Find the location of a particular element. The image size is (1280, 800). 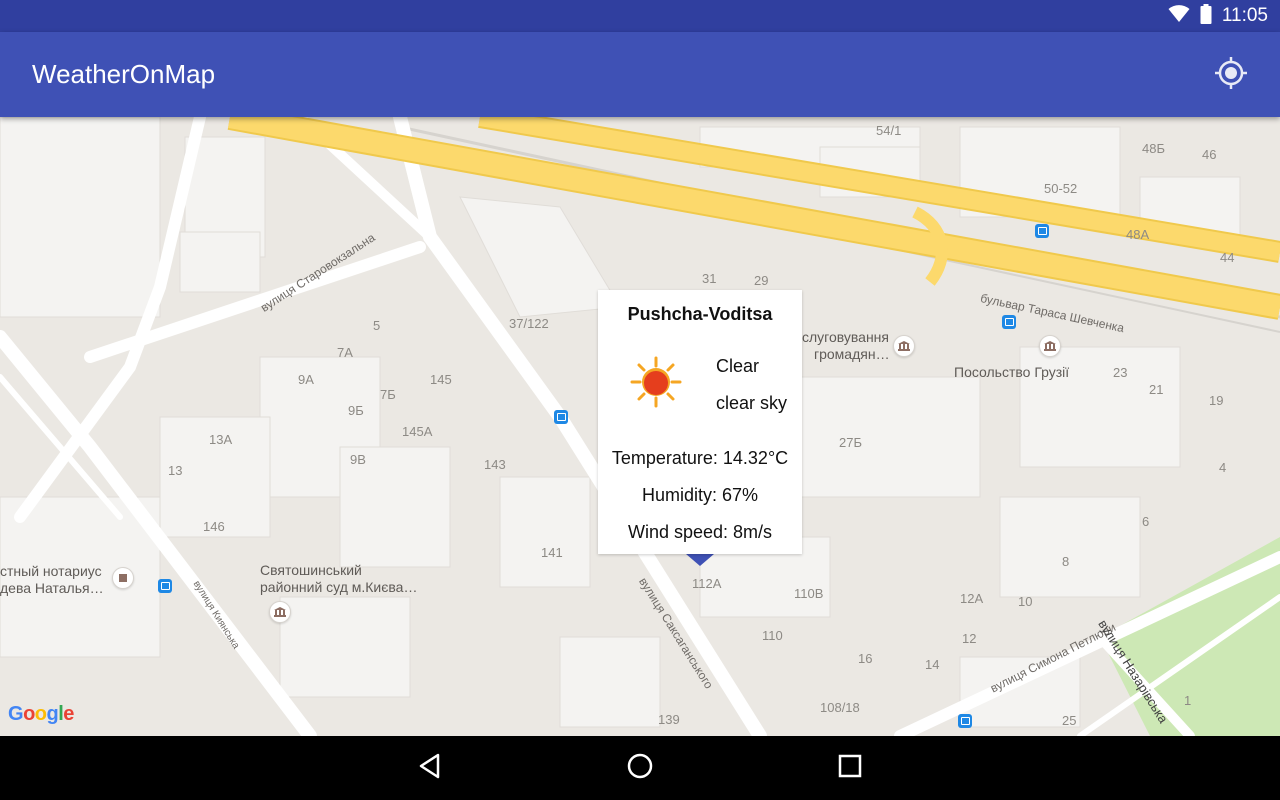

building-number: 12 is located at coordinates (969, 638).